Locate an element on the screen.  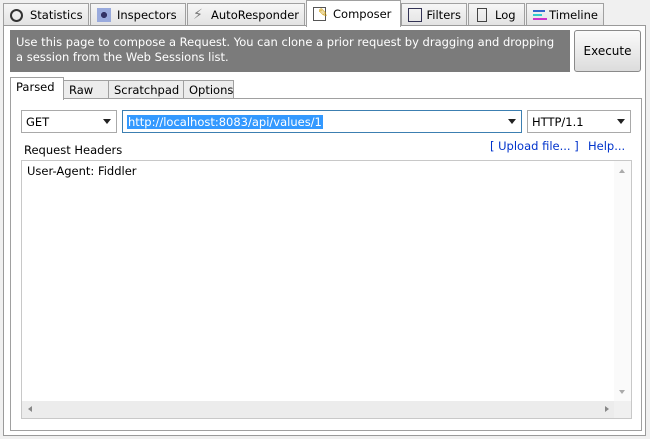
stopwatch-icon is located at coordinates (17, 15).